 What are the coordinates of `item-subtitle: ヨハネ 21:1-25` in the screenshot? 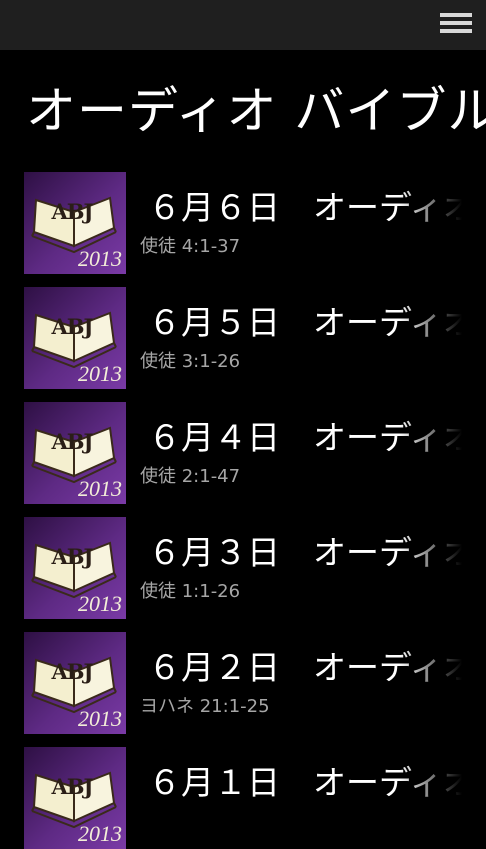 It's located at (205, 706).